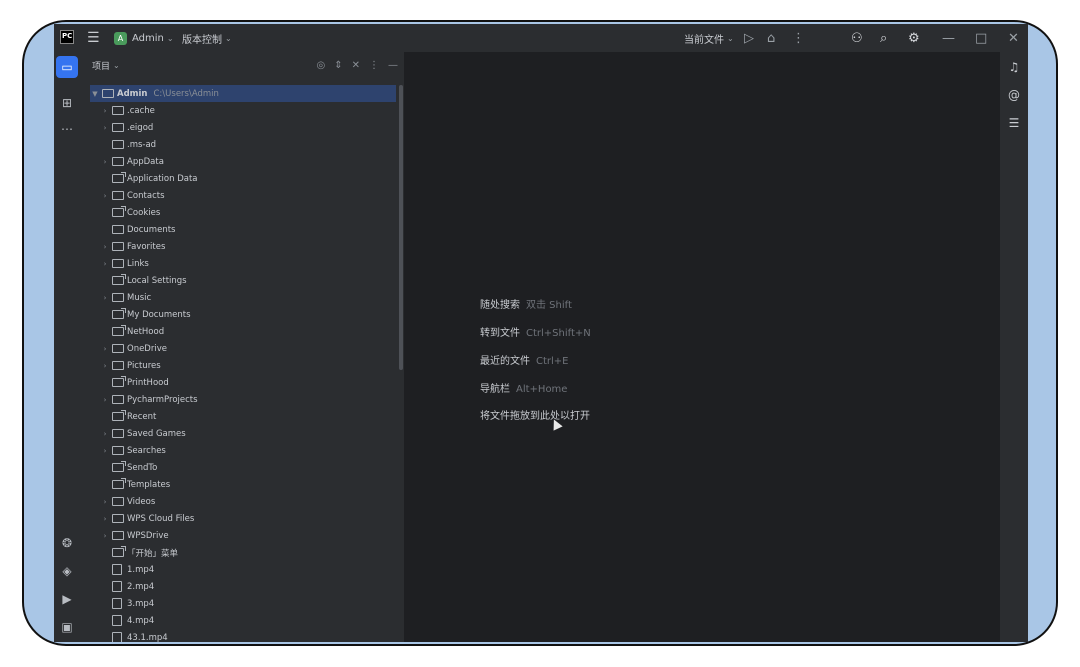  I want to click on tree-item: 1.mp4, so click(243, 569).